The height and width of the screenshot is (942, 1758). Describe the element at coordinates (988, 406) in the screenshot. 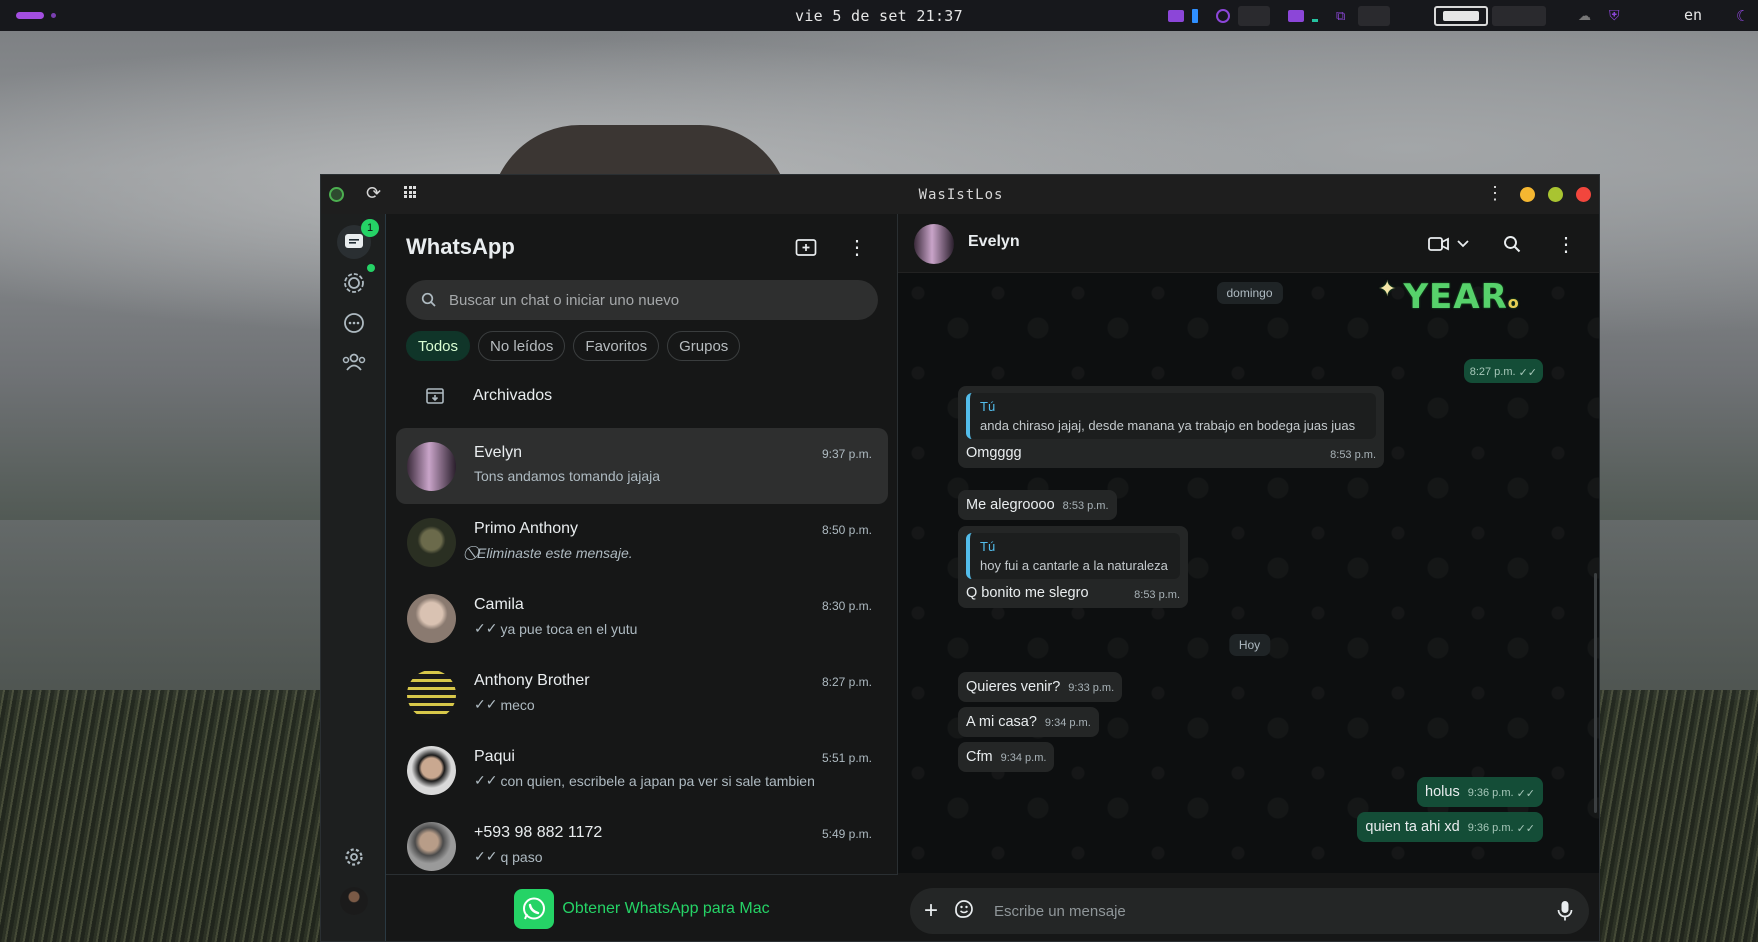

I see `quoted-author: Tú` at that location.